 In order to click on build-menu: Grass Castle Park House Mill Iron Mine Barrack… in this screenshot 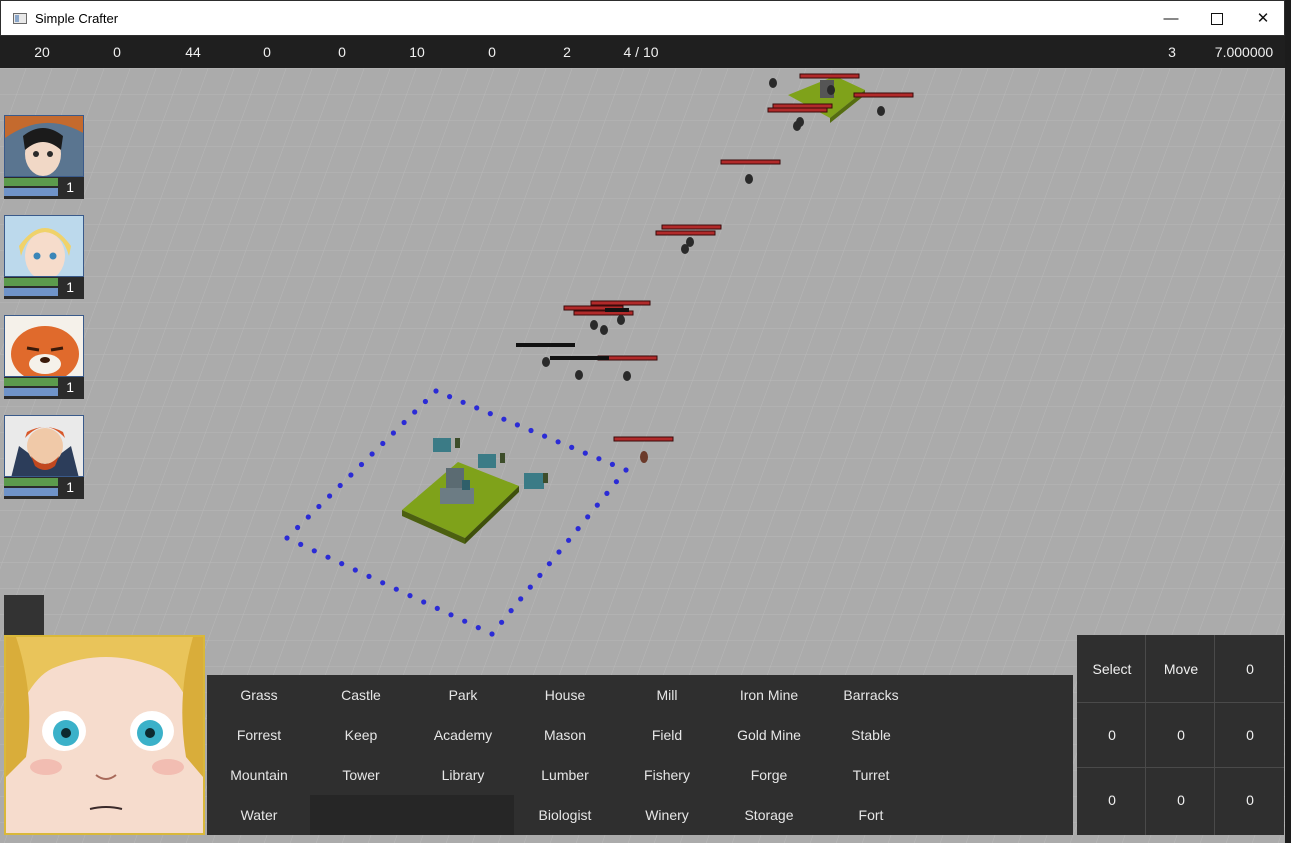, I will do `click(640, 755)`.